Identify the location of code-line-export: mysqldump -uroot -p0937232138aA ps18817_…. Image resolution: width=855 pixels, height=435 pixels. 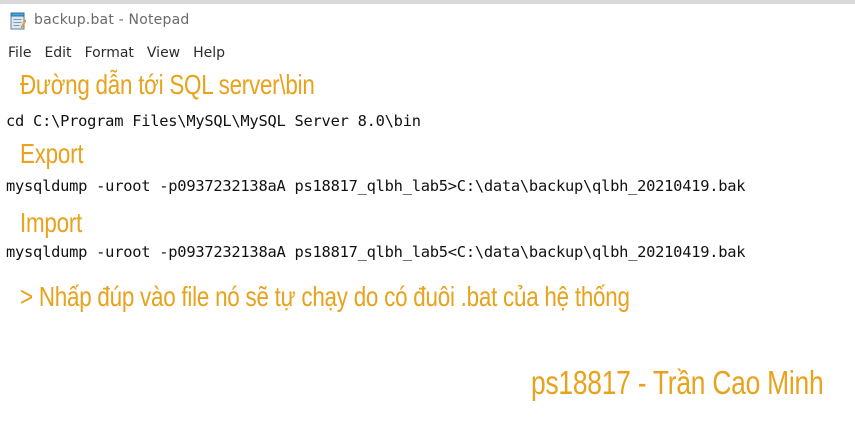
(376, 186).